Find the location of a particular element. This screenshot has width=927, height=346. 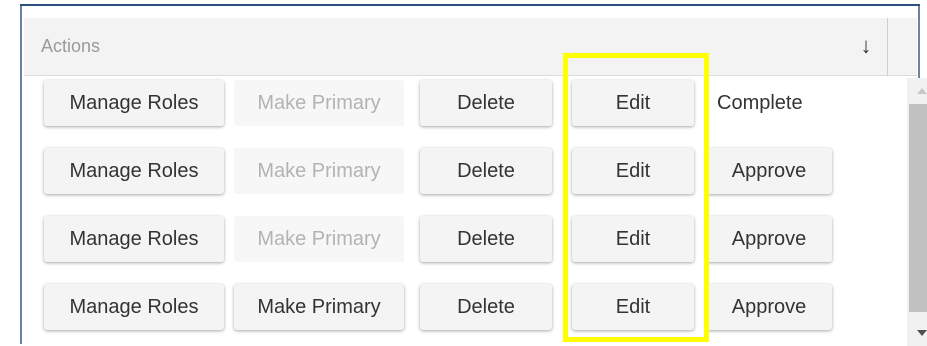

scroll-down-arrow-icon is located at coordinates (917, 333).